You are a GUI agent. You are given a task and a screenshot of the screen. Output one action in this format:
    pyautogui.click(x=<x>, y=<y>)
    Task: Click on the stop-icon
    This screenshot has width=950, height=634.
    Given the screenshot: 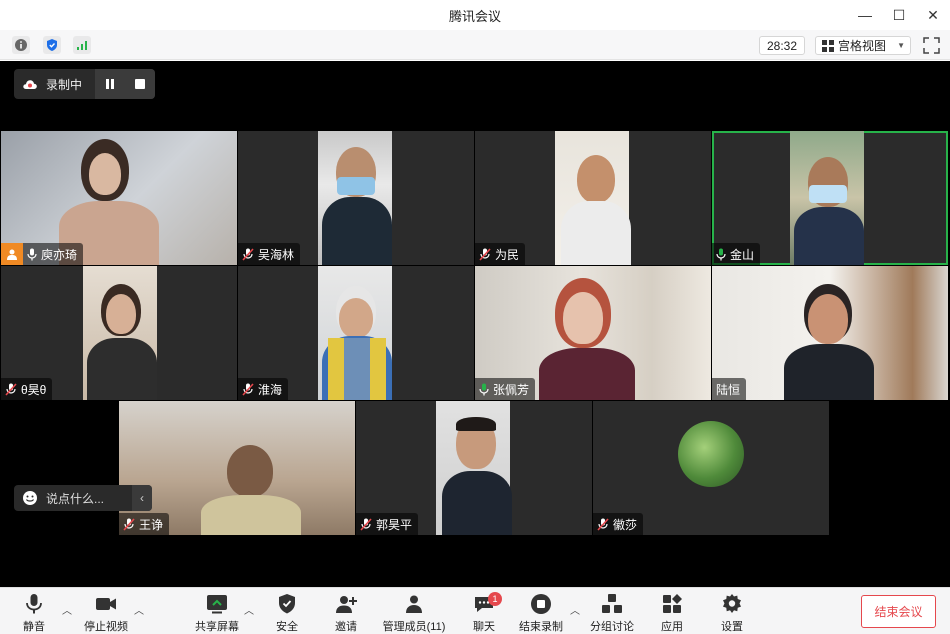 What is the action you would take?
    pyautogui.click(x=140, y=84)
    